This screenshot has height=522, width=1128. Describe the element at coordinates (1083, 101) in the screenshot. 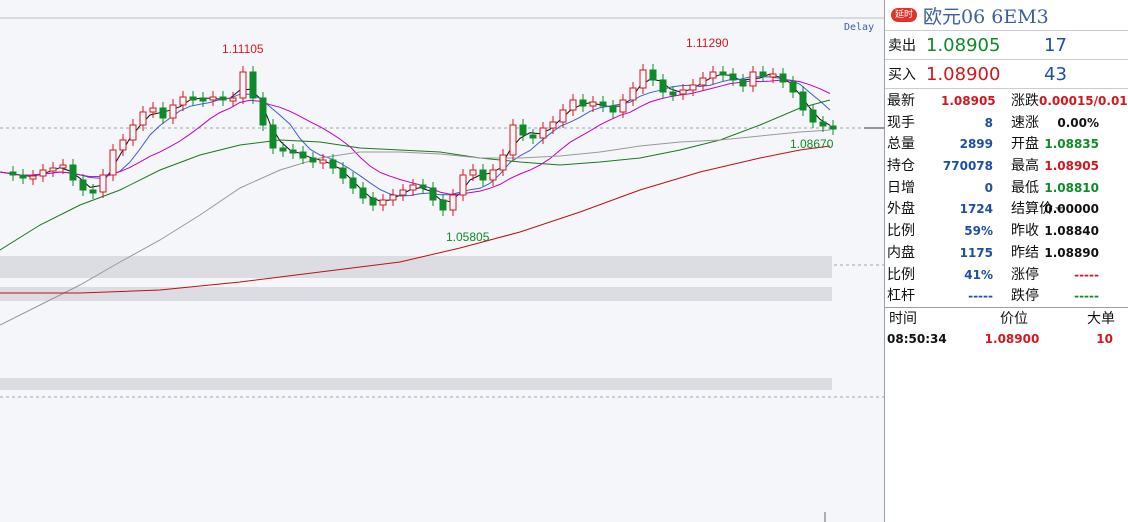

I see `stat-value: 0.00015/0.01%` at that location.